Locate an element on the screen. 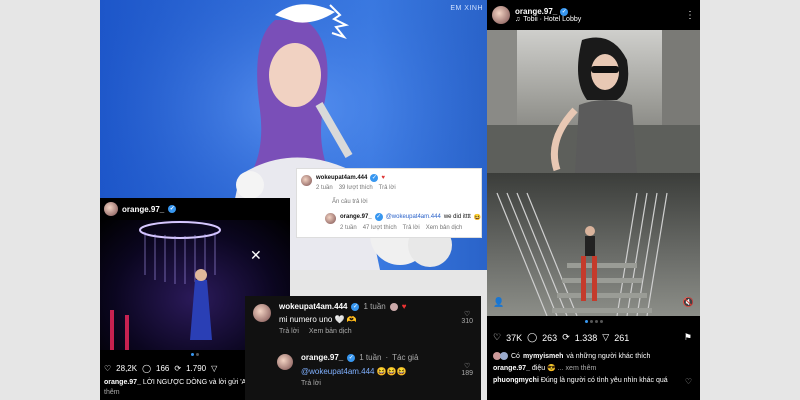 This screenshot has height=400, width=800. photo-top-illustration is located at coordinates (593, 101).